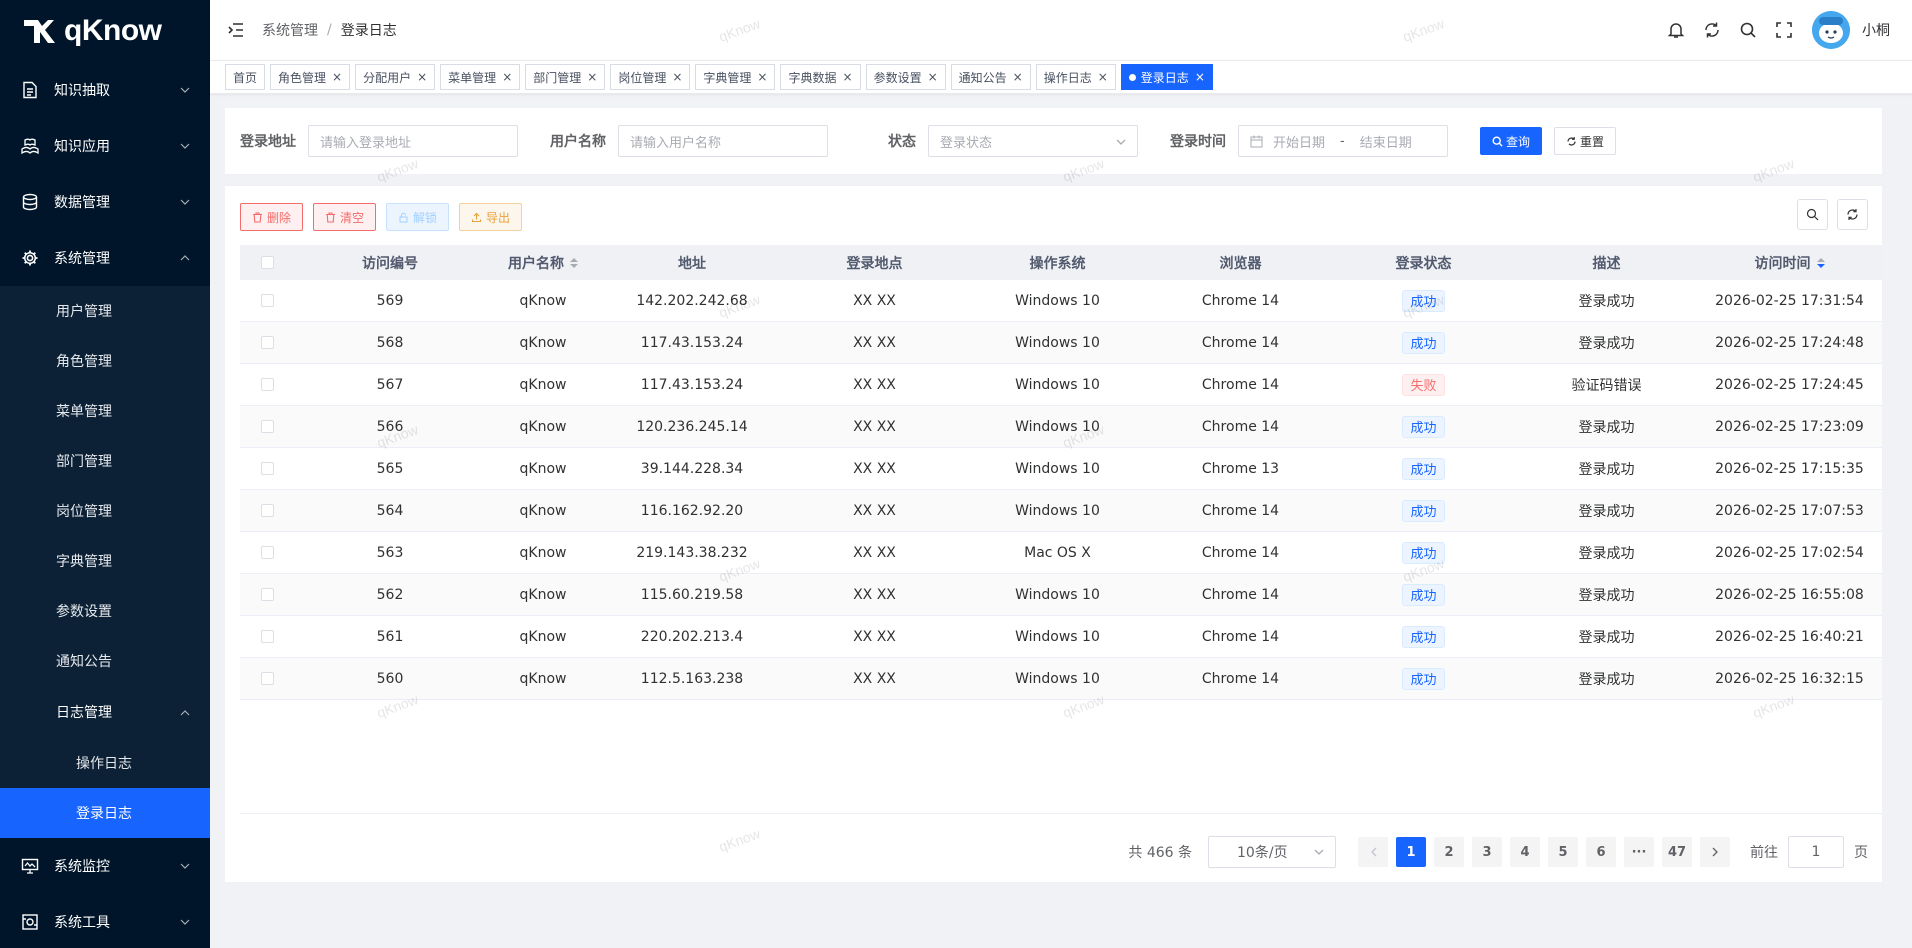 Image resolution: width=1912 pixels, height=948 pixels. I want to click on refresh-icon, so click(1712, 30).